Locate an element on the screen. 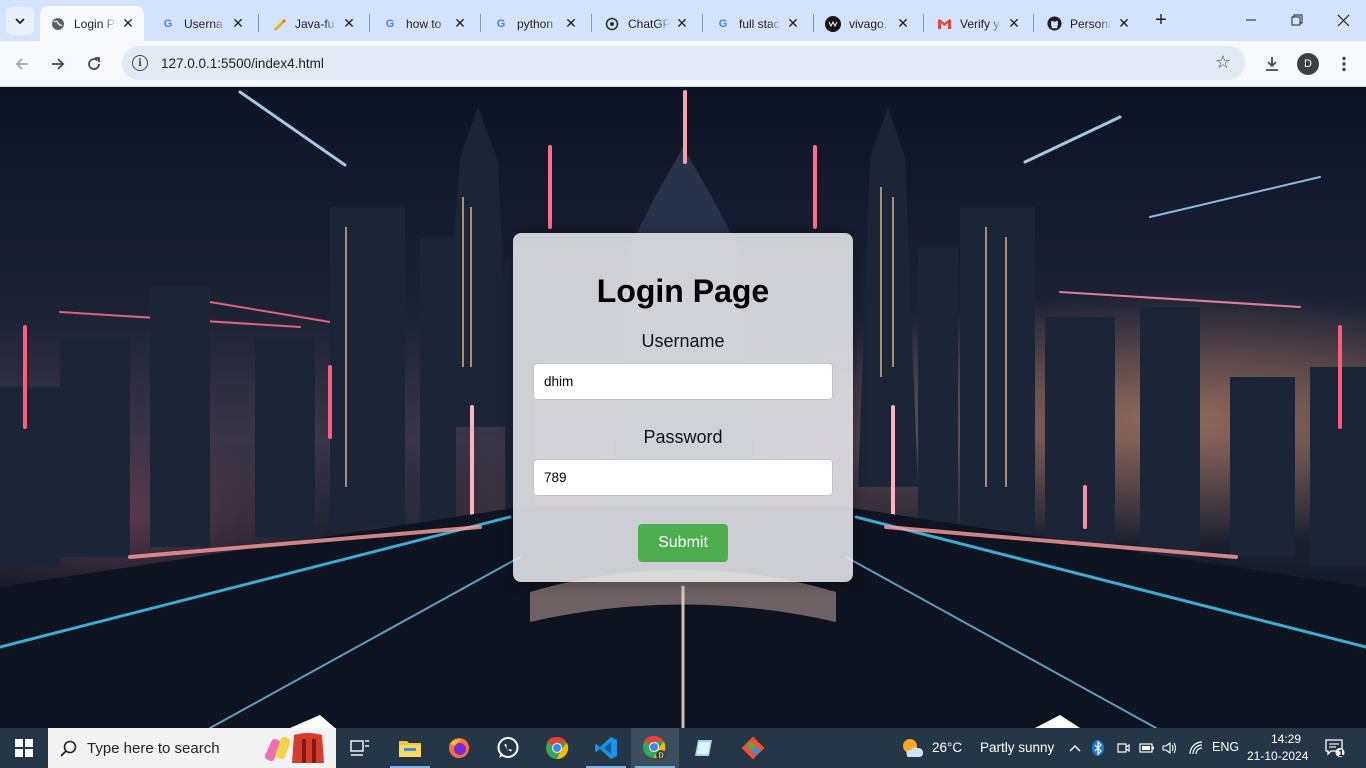 The width and height of the screenshot is (1366, 768). close-icon is located at coordinates (1343, 20).